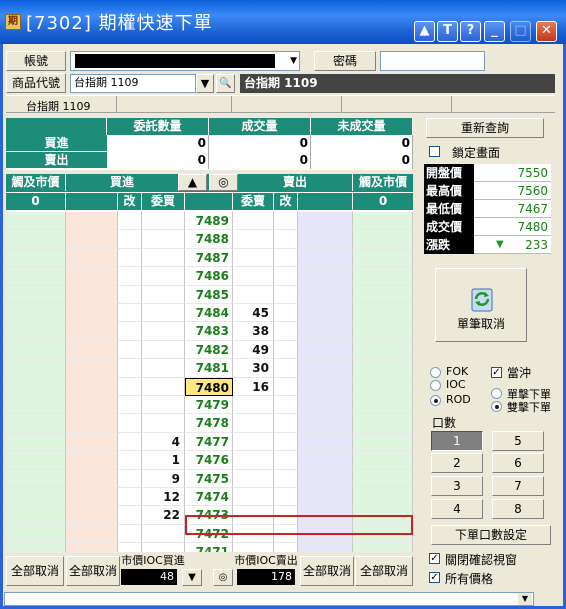 Image resolution: width=566 pixels, height=609 pixels. I want to click on search-icon: 🔍, so click(225, 83).